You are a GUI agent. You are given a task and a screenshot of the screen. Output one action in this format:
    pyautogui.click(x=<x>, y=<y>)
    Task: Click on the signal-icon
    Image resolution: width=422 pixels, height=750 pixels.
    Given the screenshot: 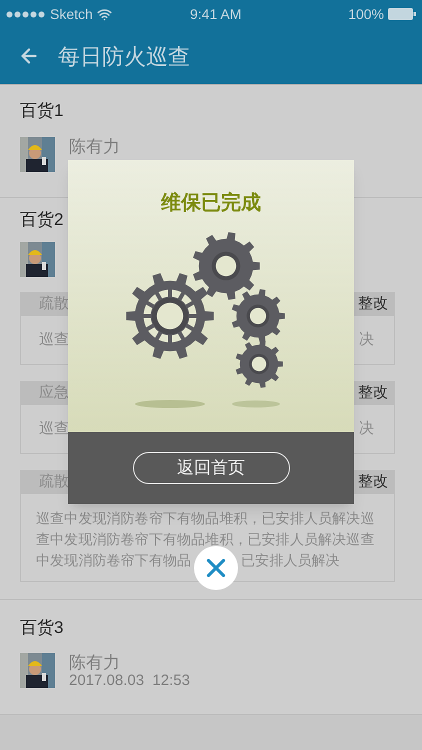 What is the action you would take?
    pyautogui.click(x=26, y=14)
    